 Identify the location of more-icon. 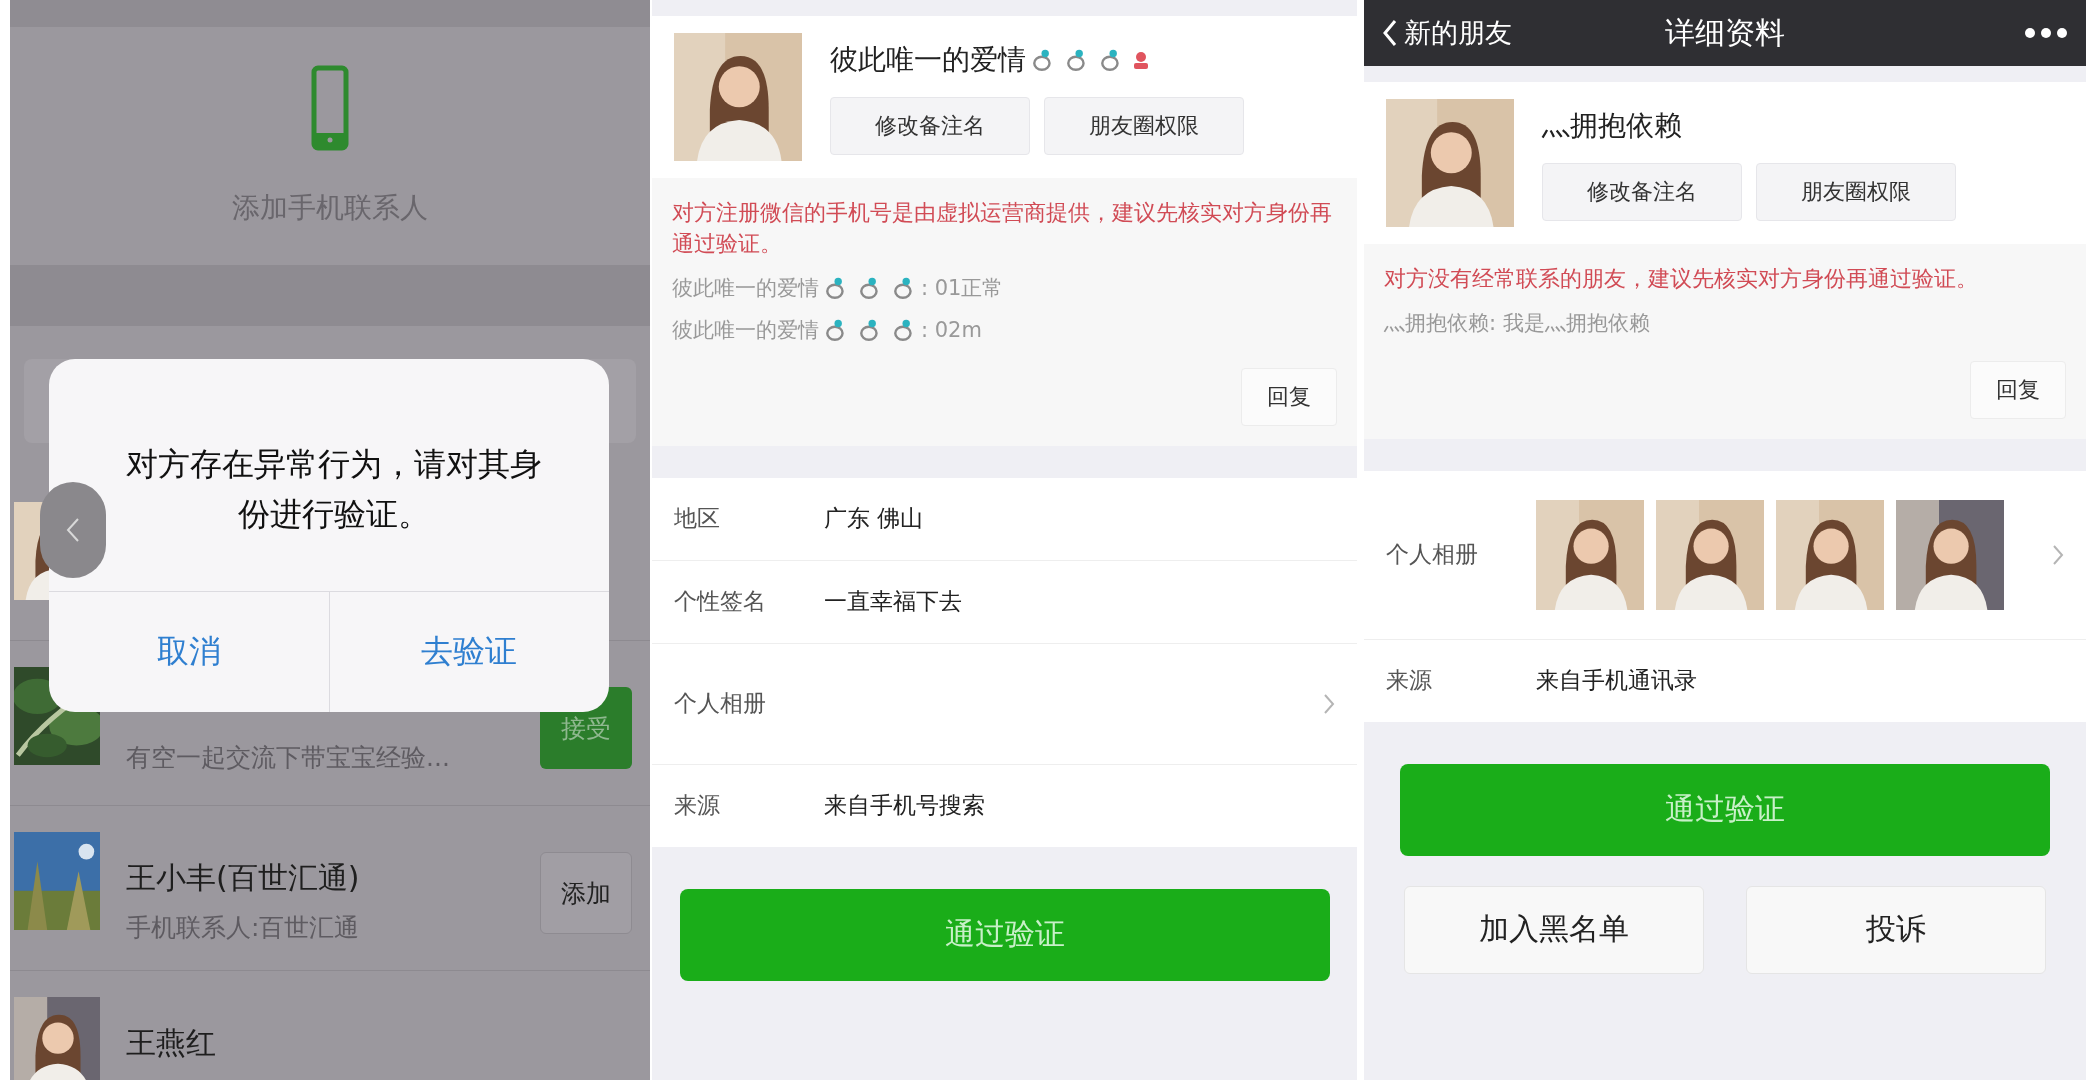
(2046, 33).